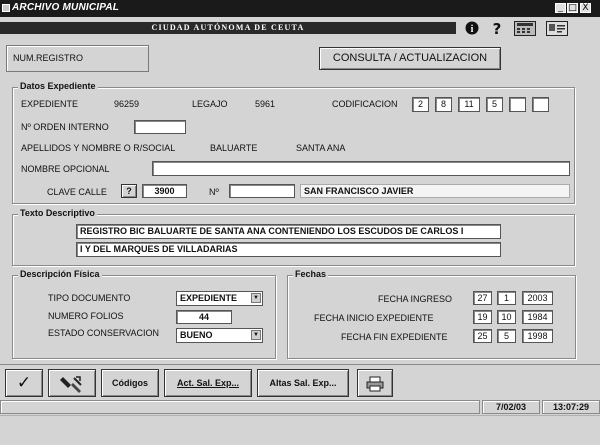 The image size is (600, 445). Describe the element at coordinates (469, 104) in the screenshot. I see `codificacion-field-3: 11` at that location.